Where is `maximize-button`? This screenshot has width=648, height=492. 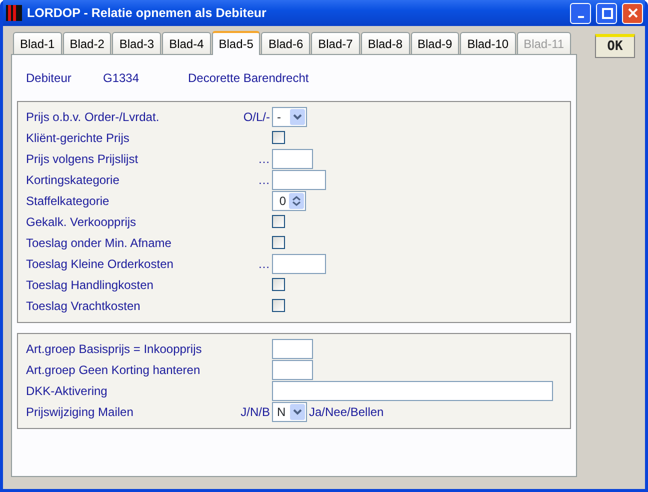
maximize-button is located at coordinates (606, 13).